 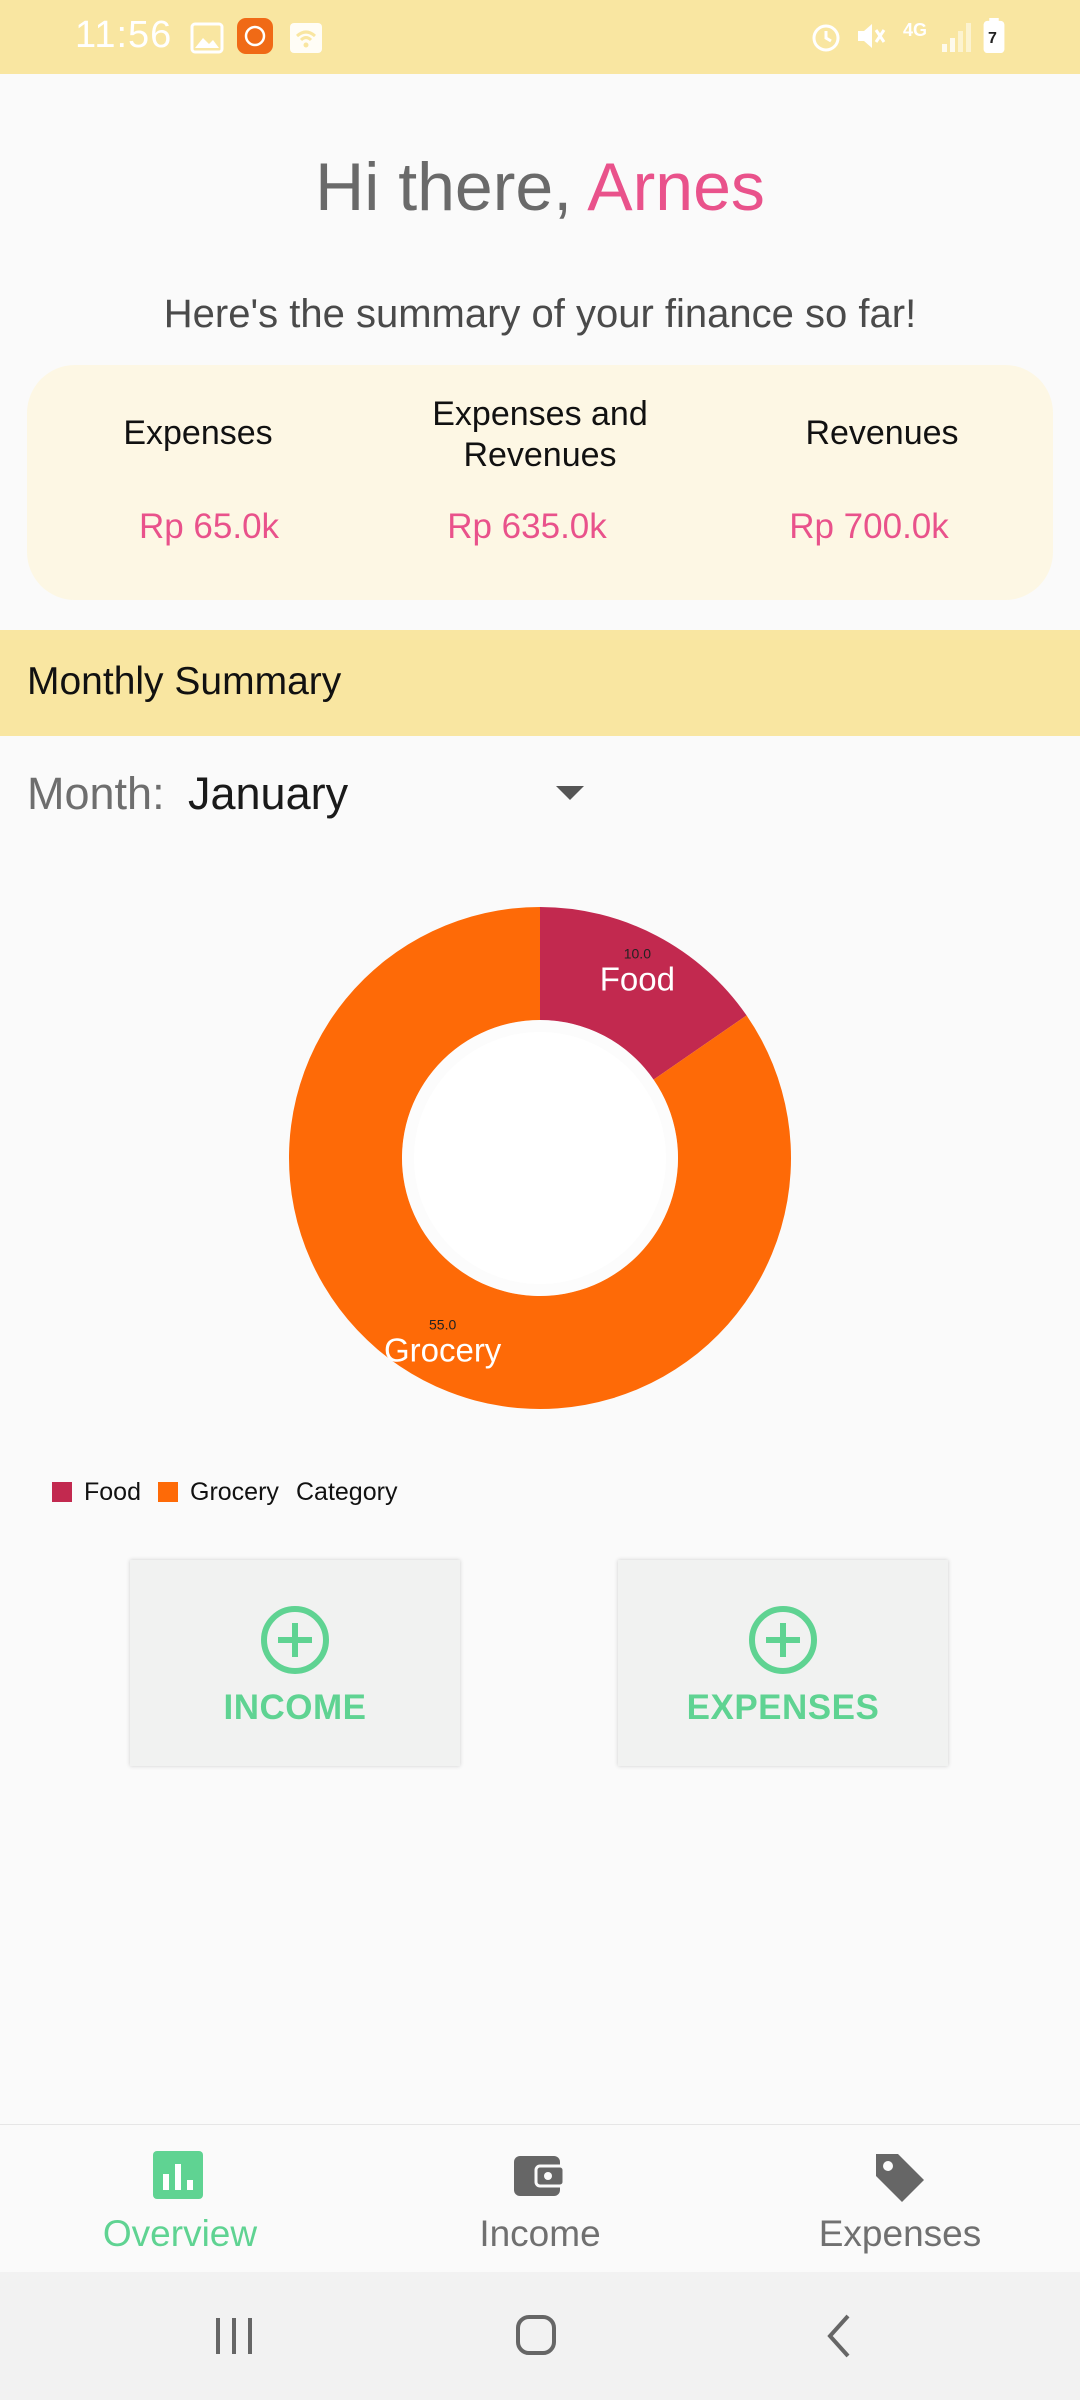 I want to click on status-time: 11:56, so click(x=124, y=35).